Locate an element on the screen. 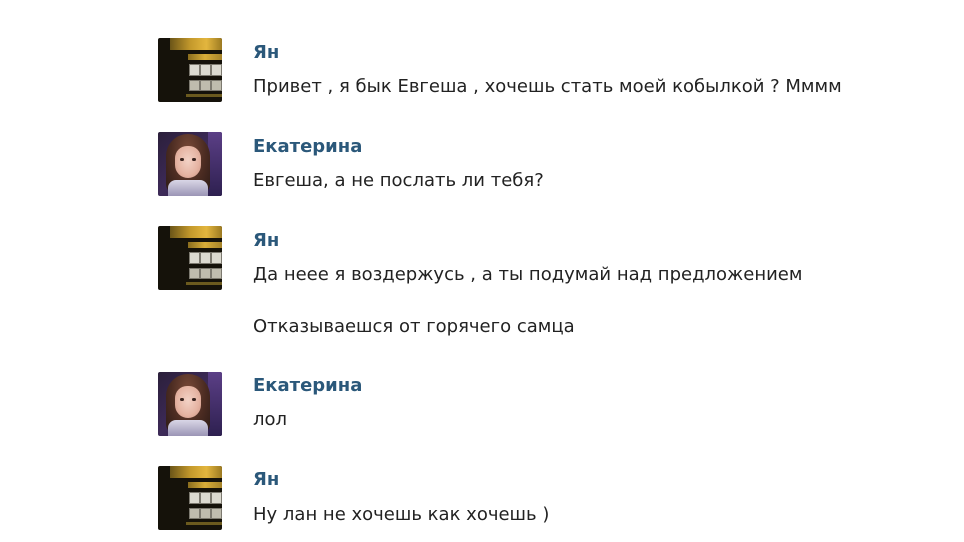 The width and height of the screenshot is (964, 542). message-text: Ну лан не хочешь как хочешь ) is located at coordinates (401, 514).